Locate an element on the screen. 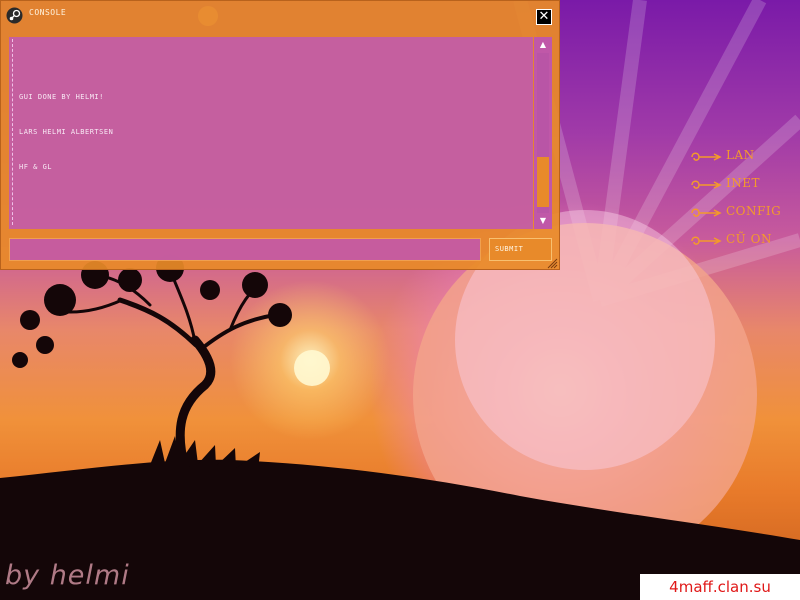  console-line: LARS HELMI ALBERTSEN is located at coordinates (66, 132).